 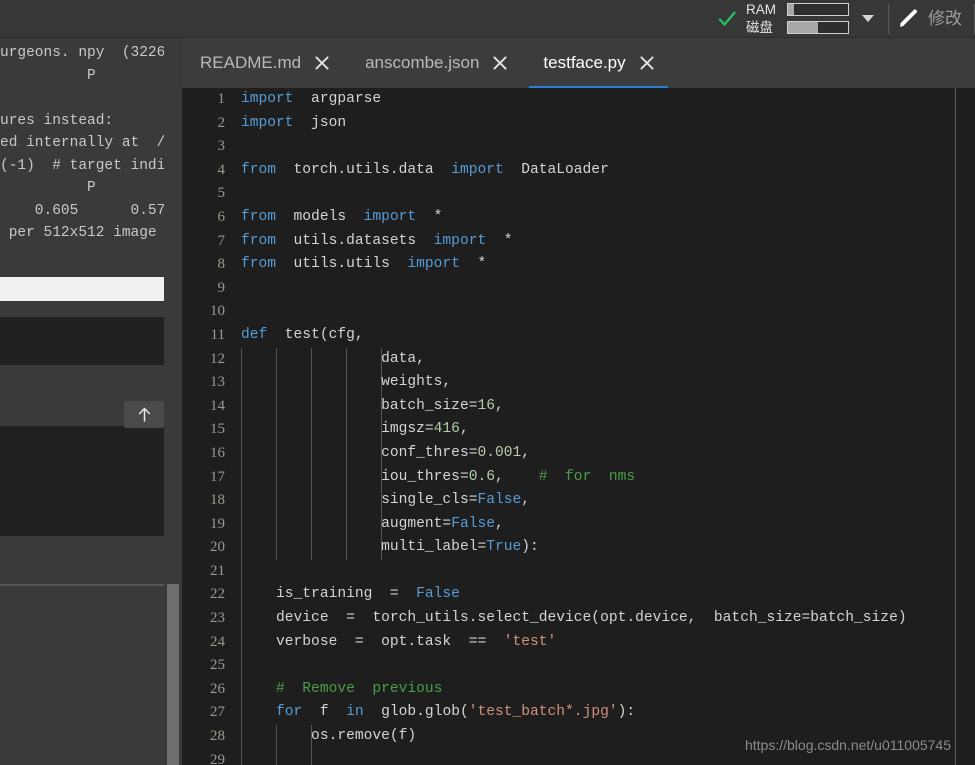 I want to click on arrow-up-icon, so click(x=144, y=414).